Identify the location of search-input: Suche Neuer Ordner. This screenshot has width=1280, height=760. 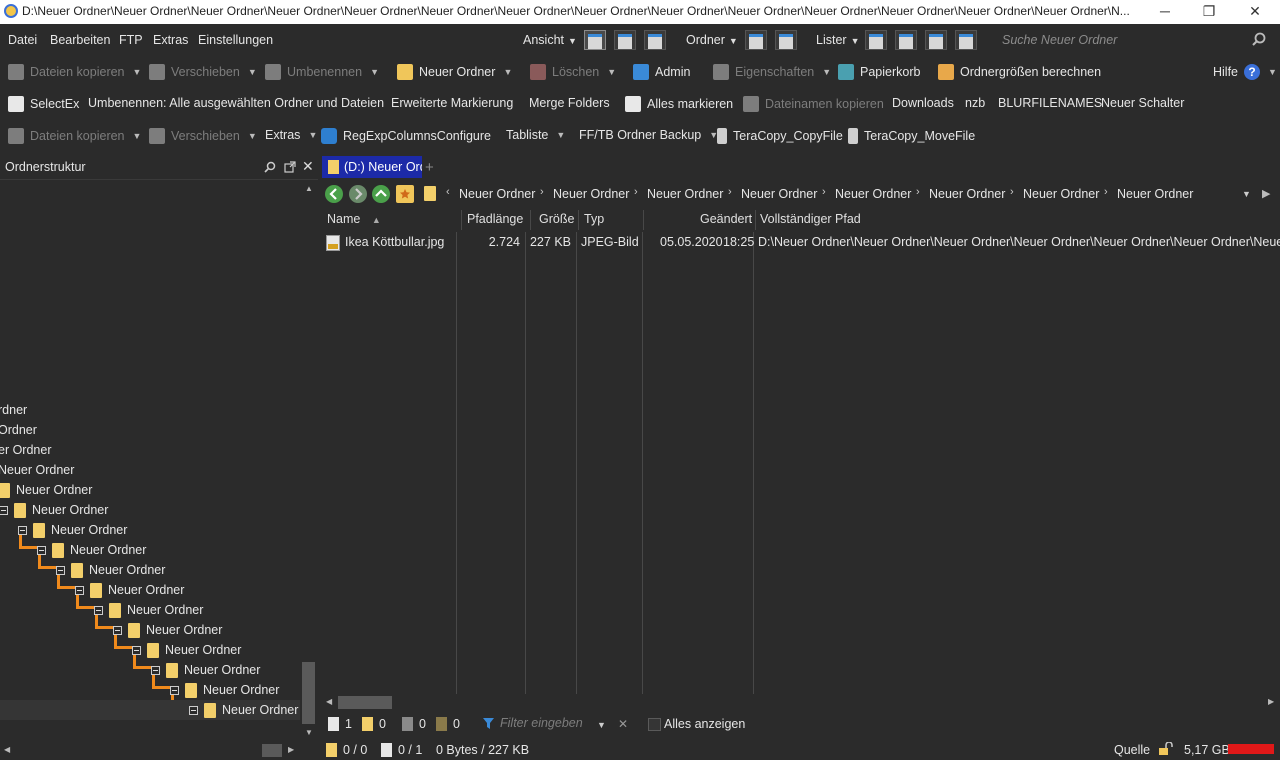
(1134, 40).